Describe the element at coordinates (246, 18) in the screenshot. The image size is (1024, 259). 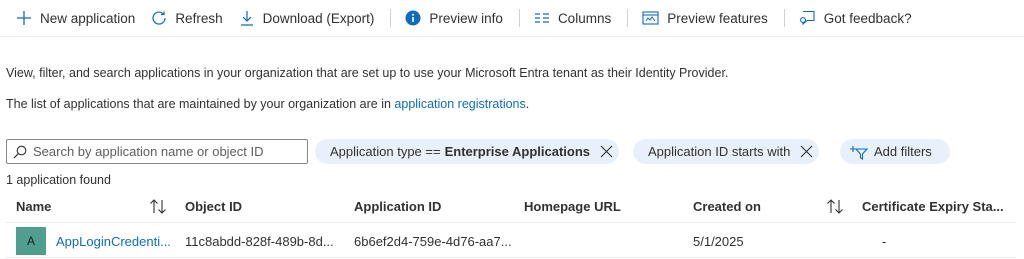
I see `download-icon` at that location.